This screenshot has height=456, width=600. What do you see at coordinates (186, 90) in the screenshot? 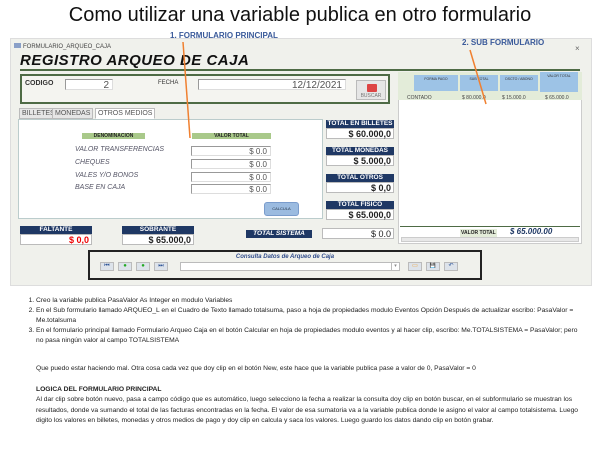
I see `arrow-main` at bounding box center [186, 90].